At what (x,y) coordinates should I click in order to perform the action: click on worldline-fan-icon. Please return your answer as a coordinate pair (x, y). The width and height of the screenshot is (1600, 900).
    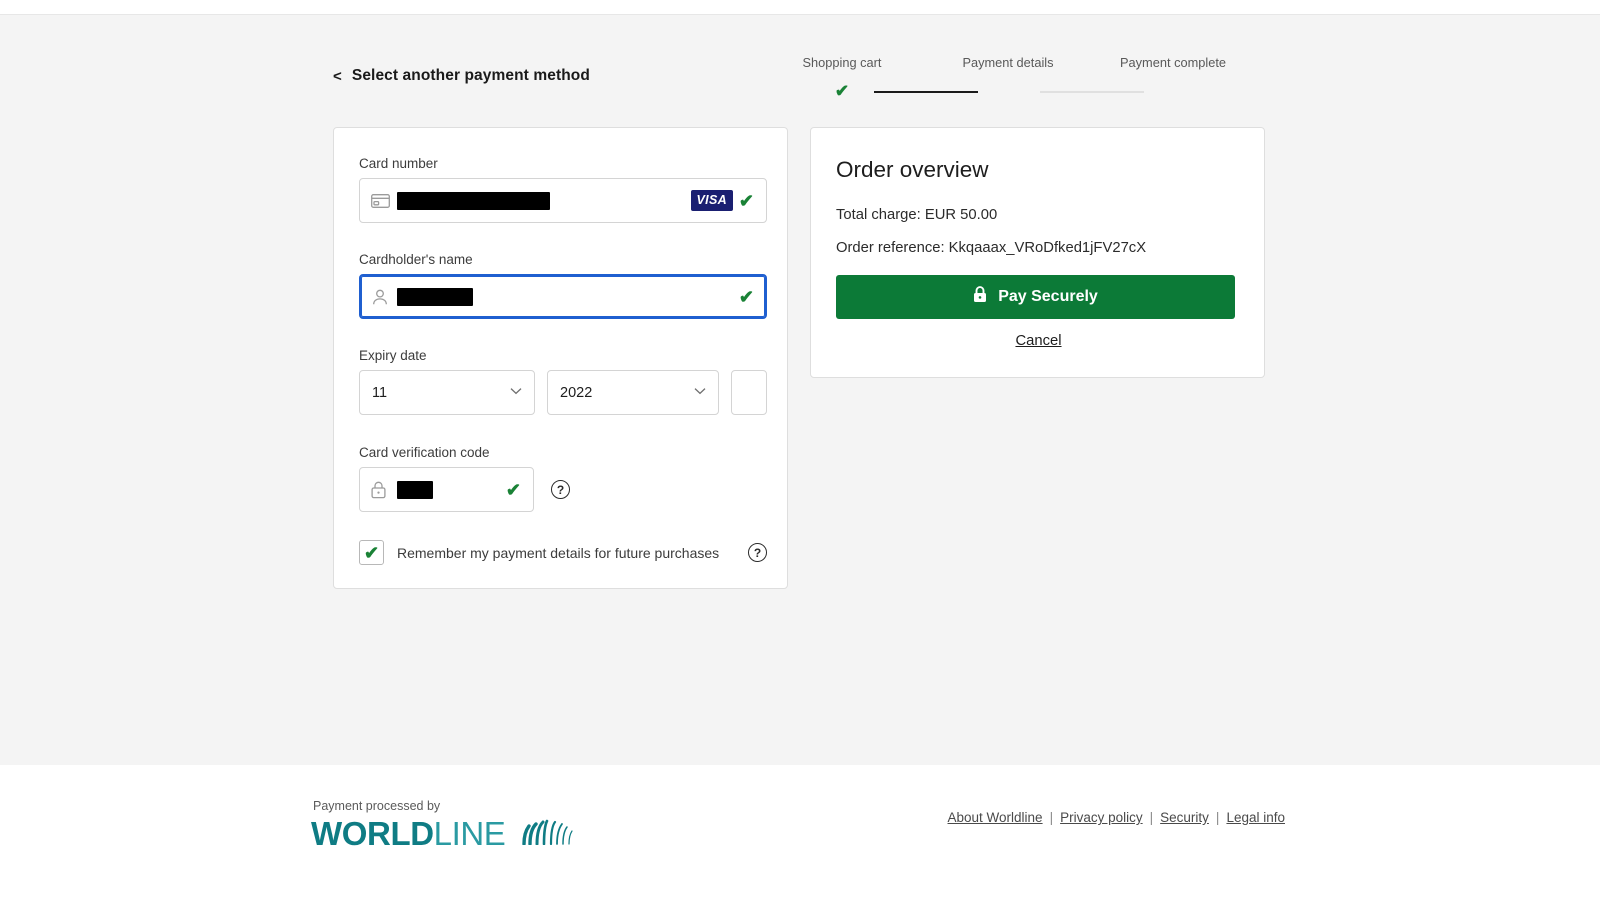
    Looking at the image, I should click on (547, 833).